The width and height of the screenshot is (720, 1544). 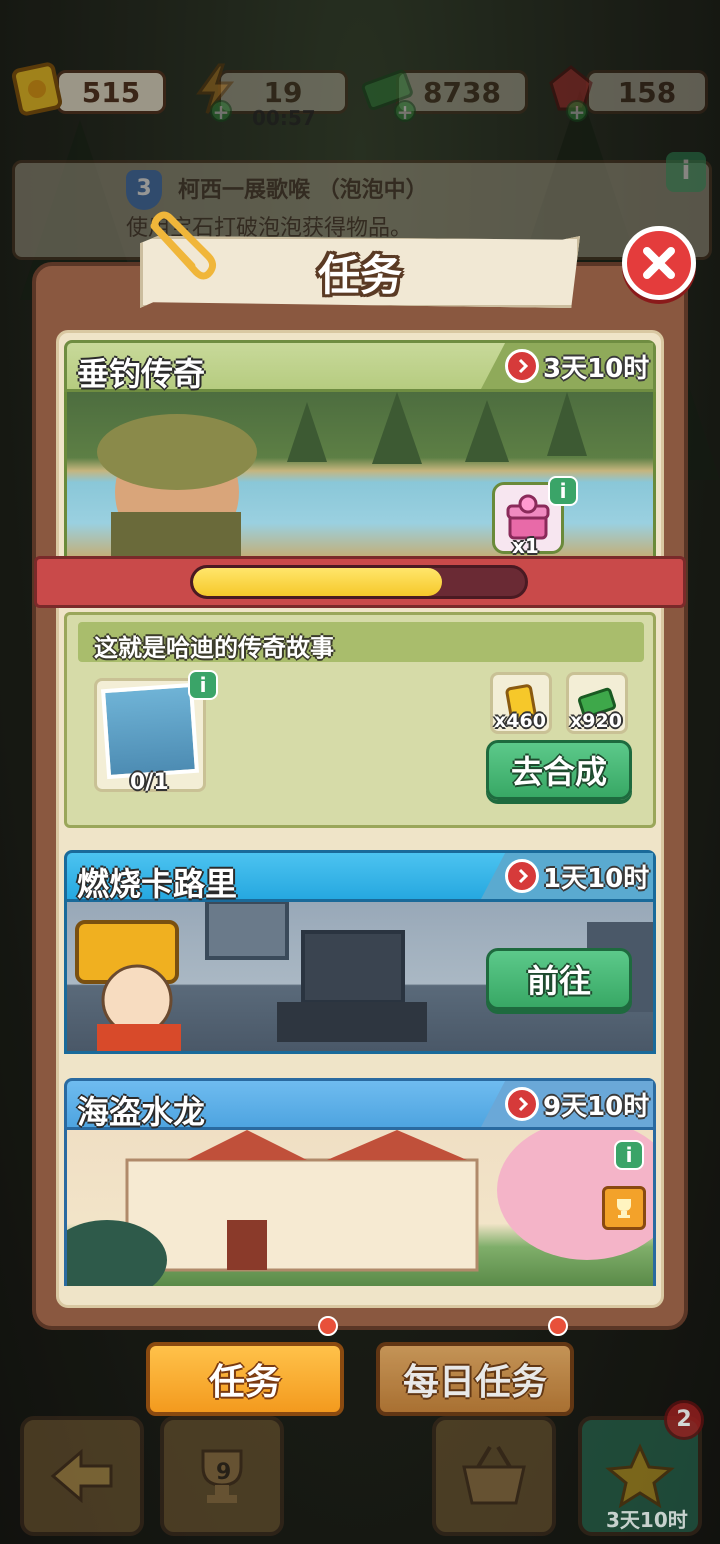 I want to click on task-timer: 9天10时, so click(x=567, y=1104).